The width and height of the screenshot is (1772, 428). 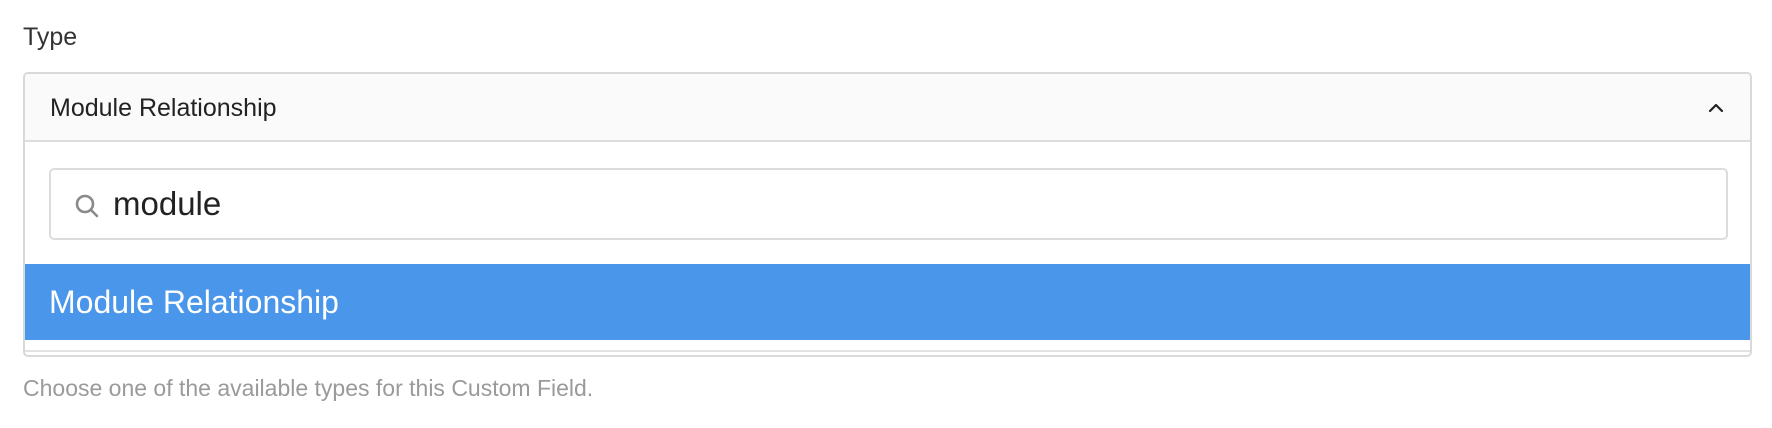 What do you see at coordinates (50, 37) in the screenshot?
I see `type-label: Type` at bounding box center [50, 37].